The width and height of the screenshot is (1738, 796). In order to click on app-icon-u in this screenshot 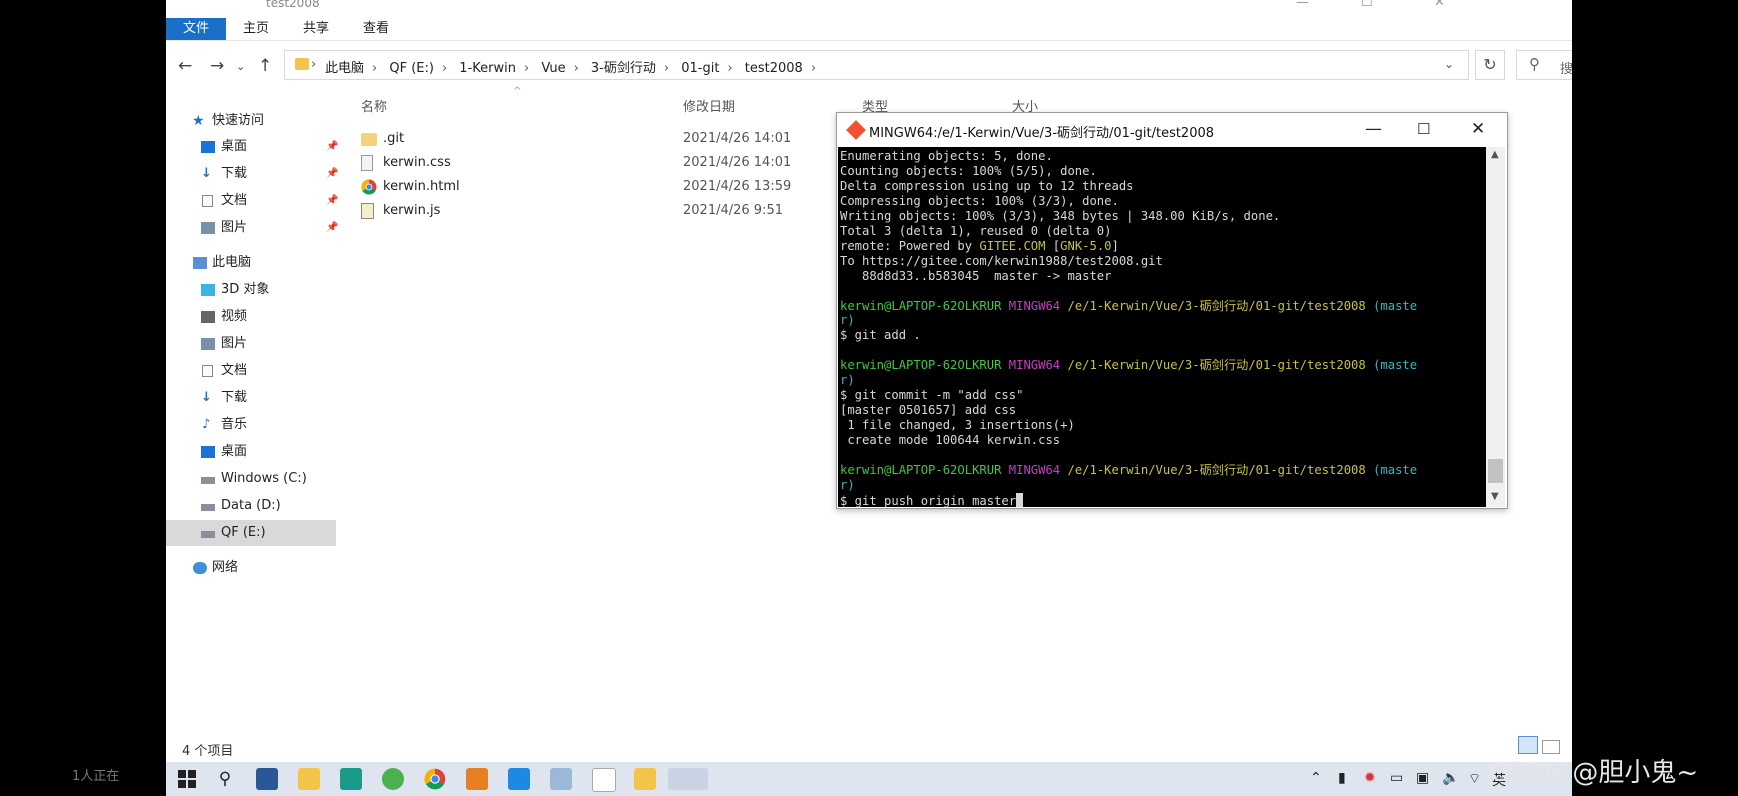, I will do `click(351, 779)`.